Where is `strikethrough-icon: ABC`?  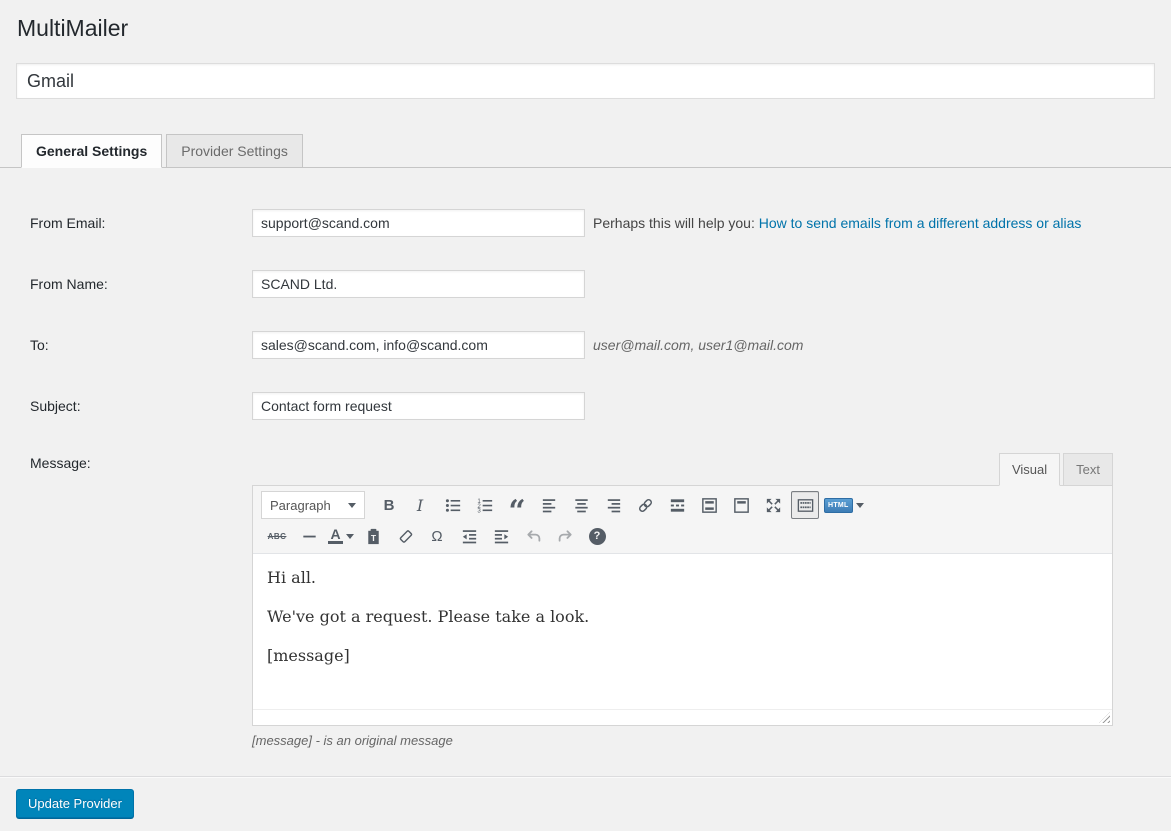 strikethrough-icon: ABC is located at coordinates (277, 536).